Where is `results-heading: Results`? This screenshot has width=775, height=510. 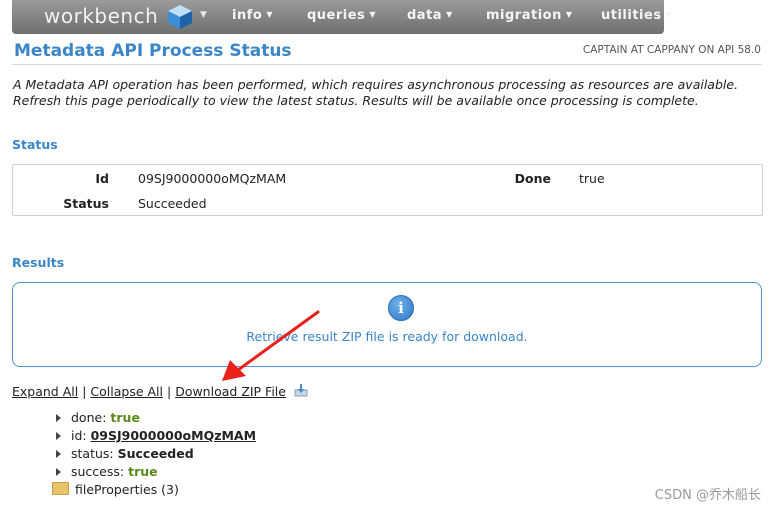 results-heading: Results is located at coordinates (38, 262).